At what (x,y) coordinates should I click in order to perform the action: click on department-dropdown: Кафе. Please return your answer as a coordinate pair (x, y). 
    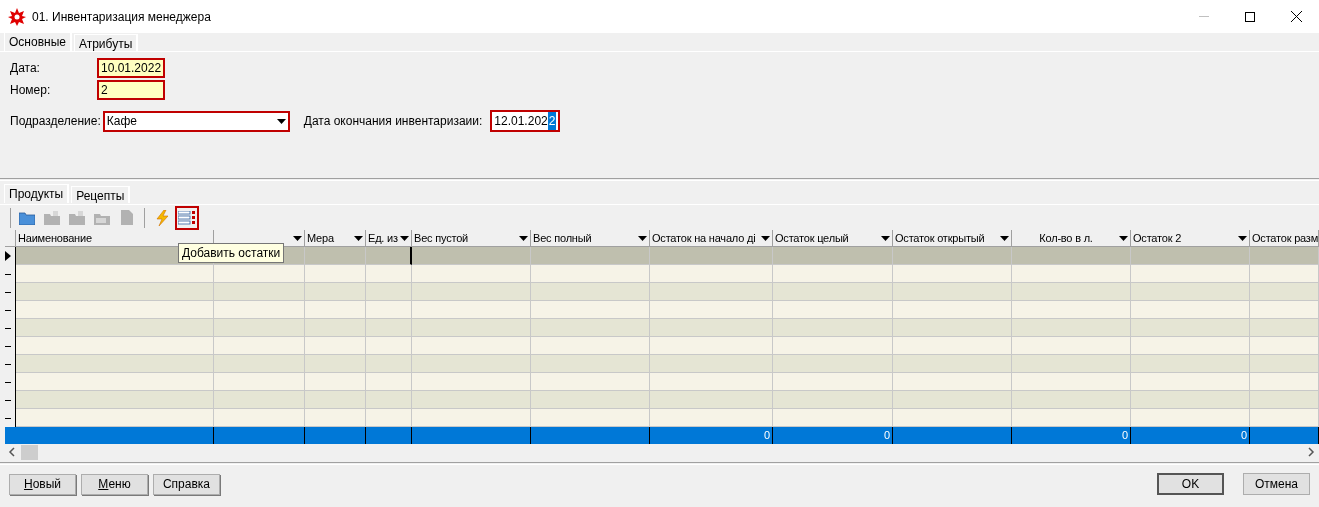
    Looking at the image, I should click on (196, 121).